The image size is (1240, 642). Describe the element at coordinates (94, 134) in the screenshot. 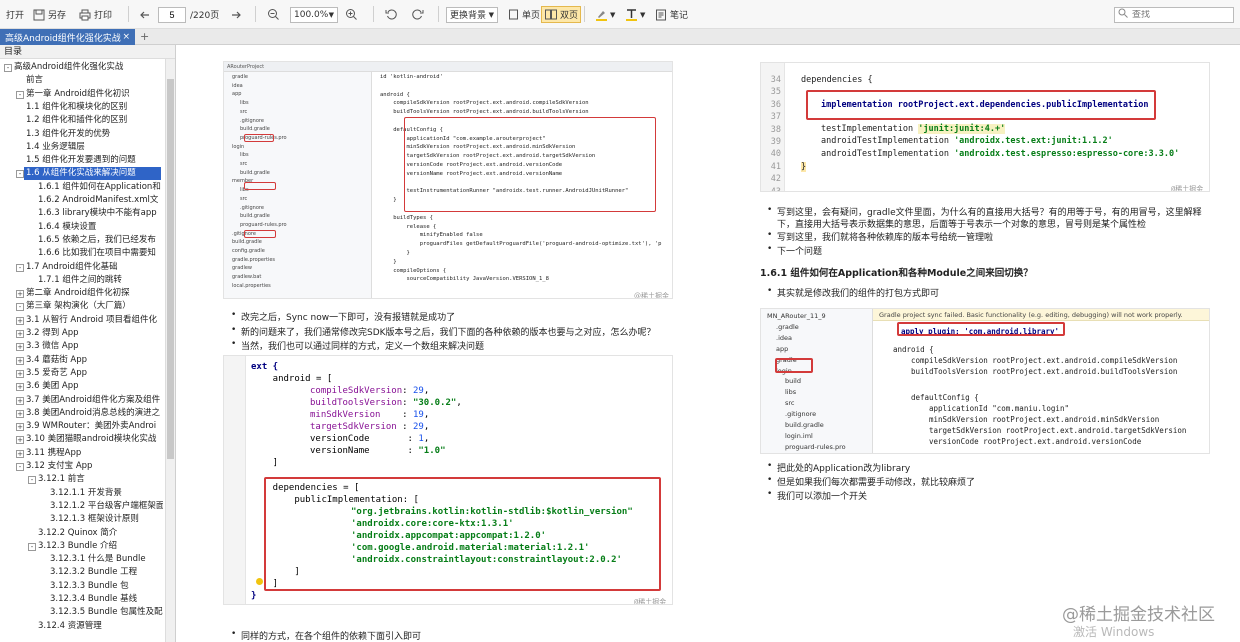

I see `outline-item: 1.3 组件化开发的优势` at that location.